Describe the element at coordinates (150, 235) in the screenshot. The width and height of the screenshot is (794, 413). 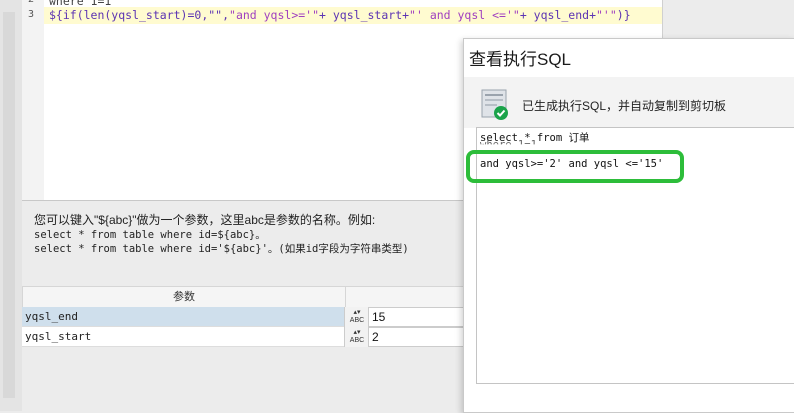
I see `help-example: select * from table where id=${abc}。` at that location.